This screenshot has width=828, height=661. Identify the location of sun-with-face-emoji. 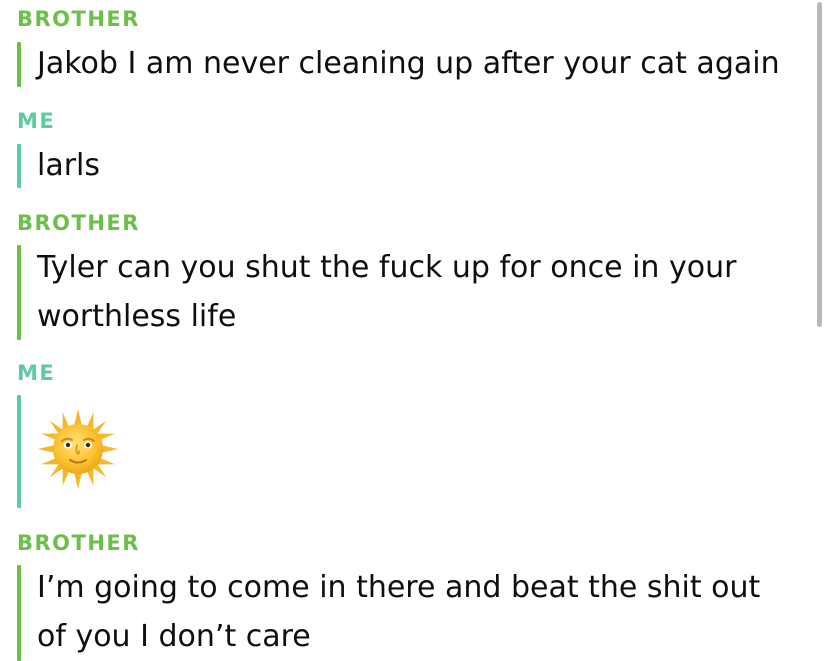
(78, 449).